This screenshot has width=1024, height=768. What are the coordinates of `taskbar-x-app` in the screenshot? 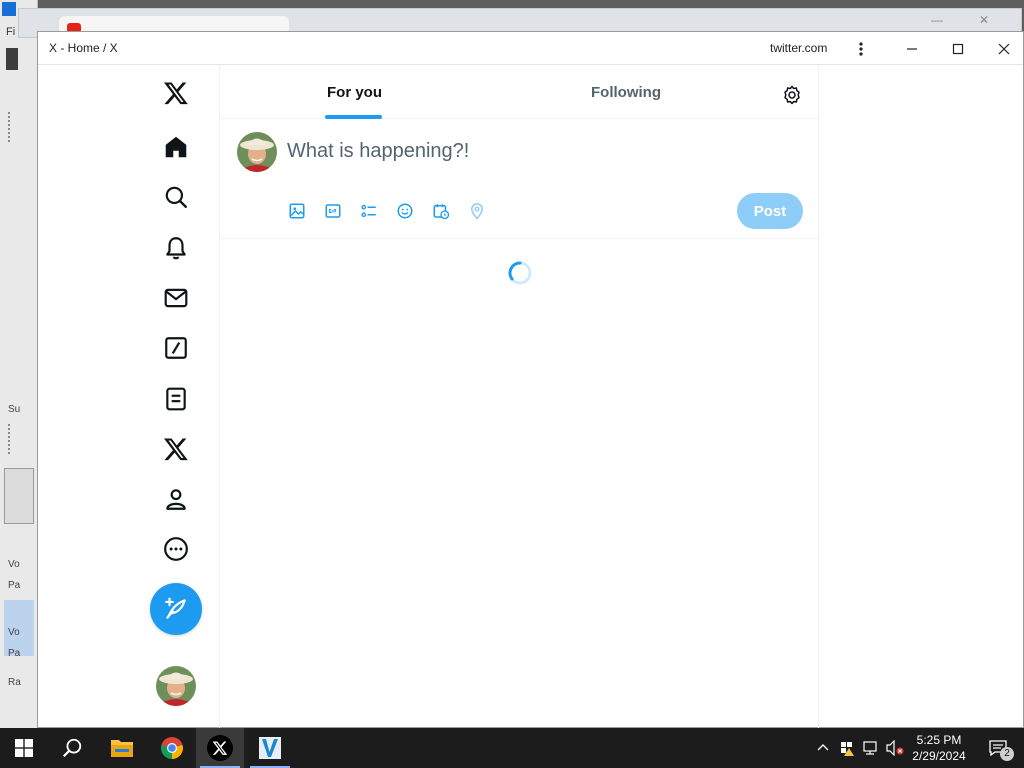 It's located at (220, 748).